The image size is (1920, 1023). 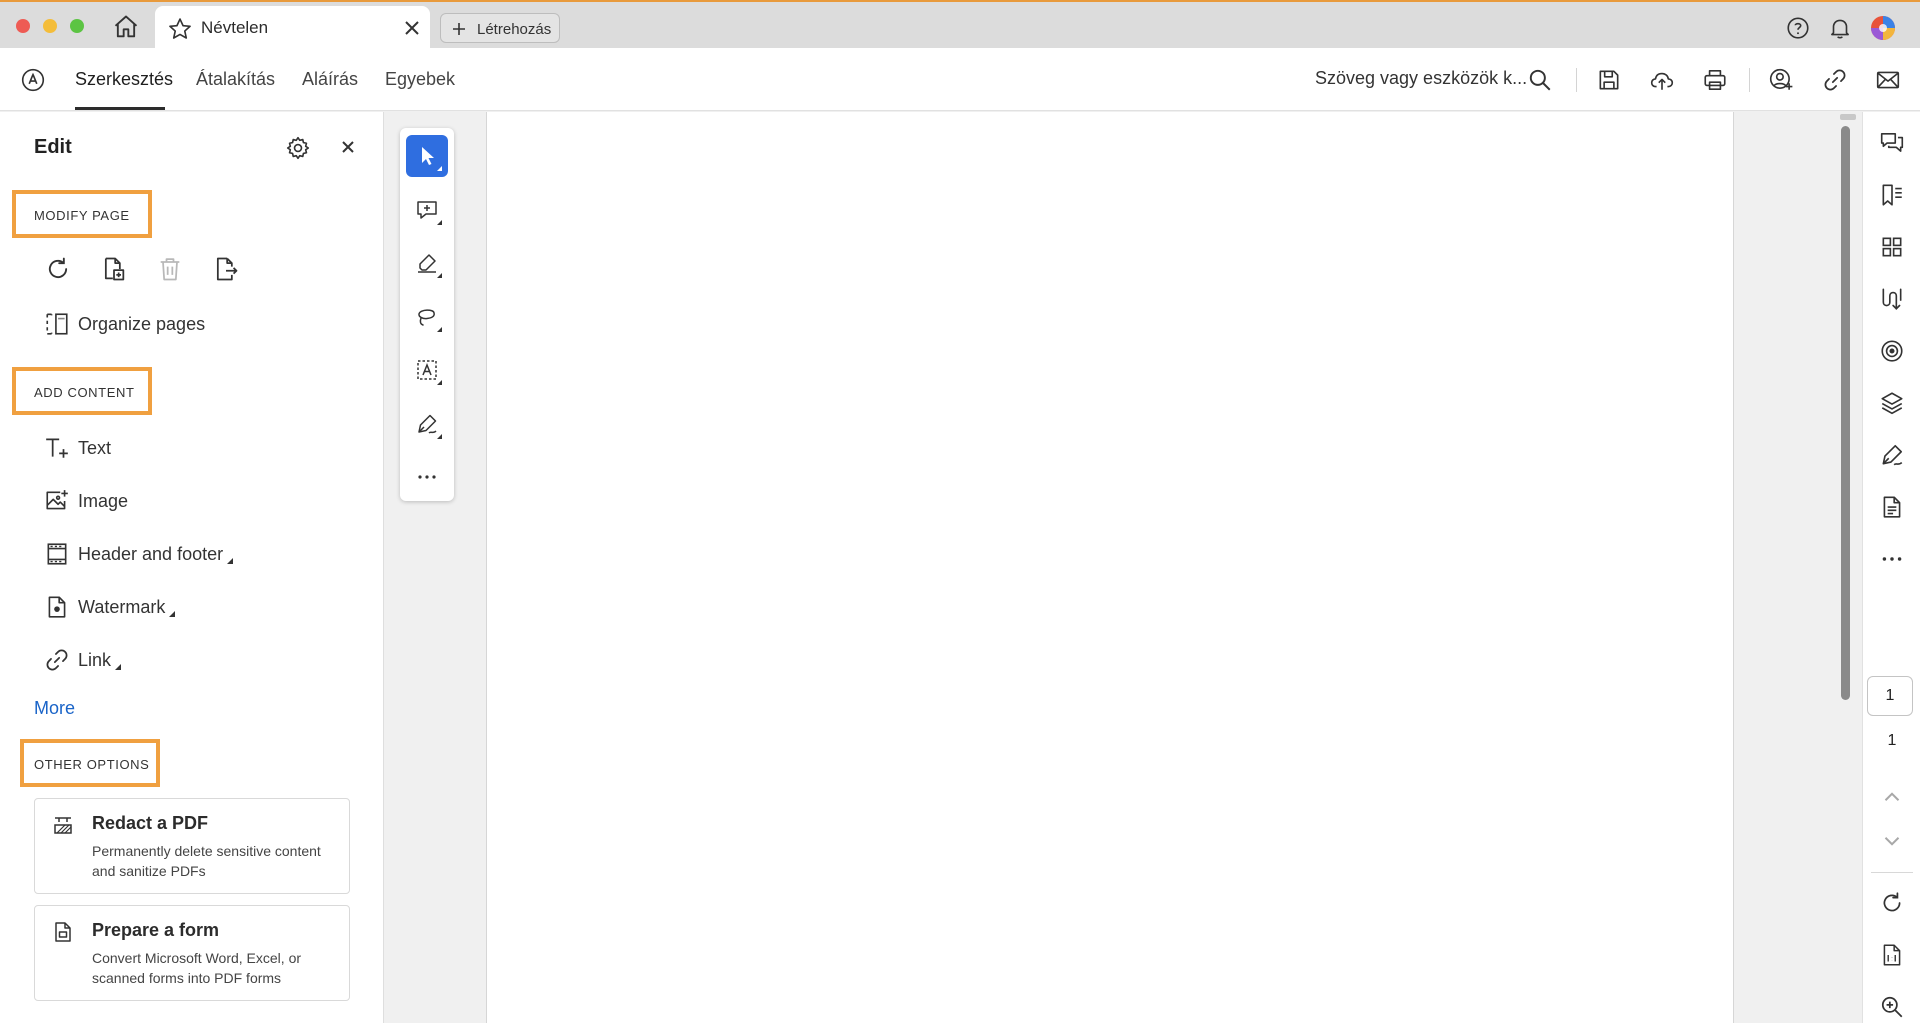 I want to click on title-bar: Névtelen Létrehozás, so click(x=960, y=25).